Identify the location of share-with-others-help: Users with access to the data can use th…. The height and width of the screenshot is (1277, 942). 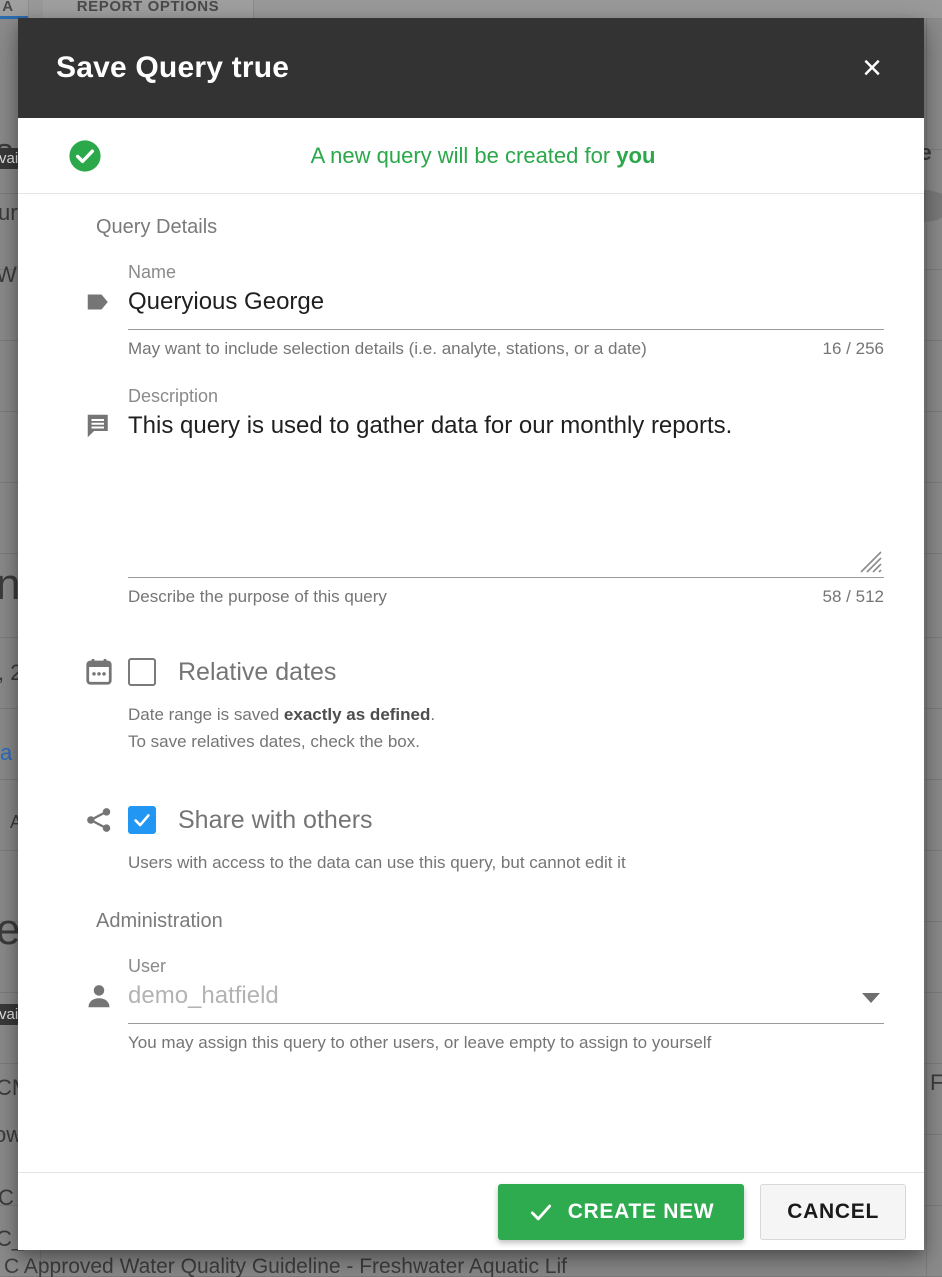
(377, 862).